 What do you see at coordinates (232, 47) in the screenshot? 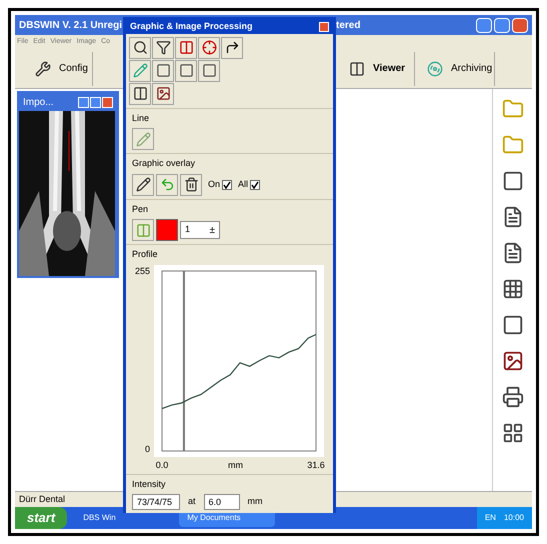
I see `corner-icon` at bounding box center [232, 47].